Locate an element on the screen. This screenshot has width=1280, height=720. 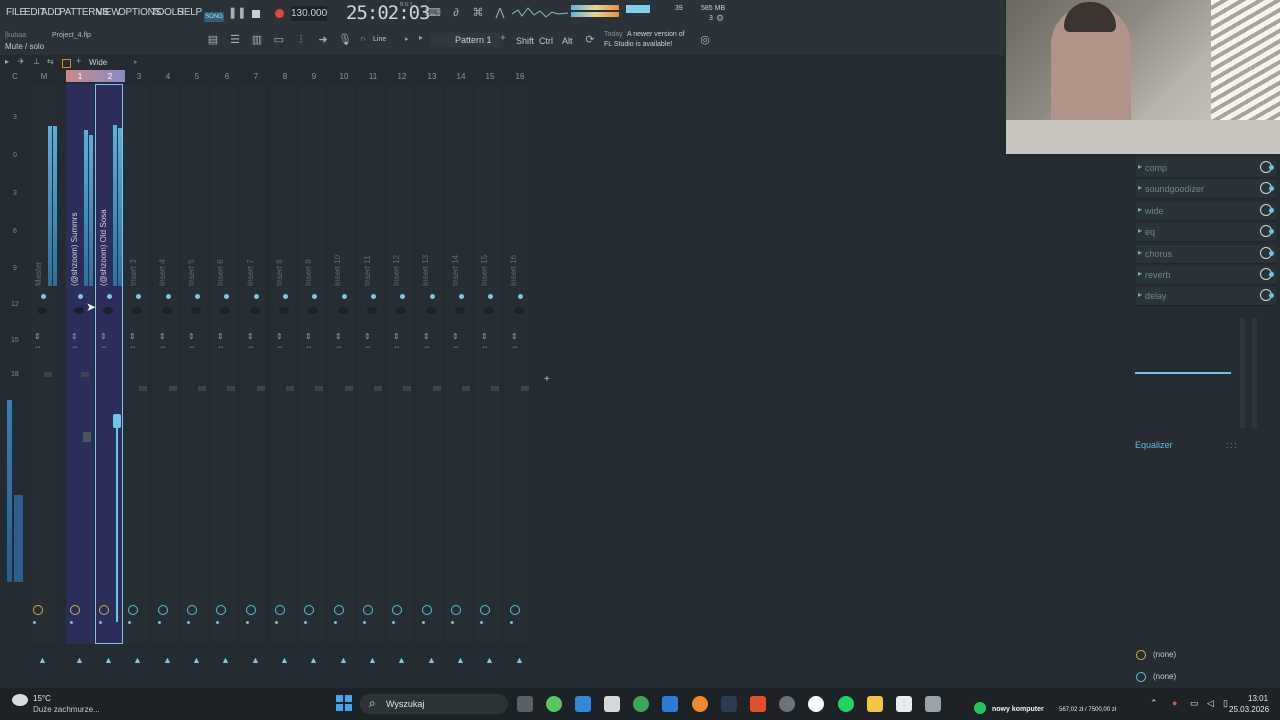
channel-header: 4 is located at coordinates (168, 76).